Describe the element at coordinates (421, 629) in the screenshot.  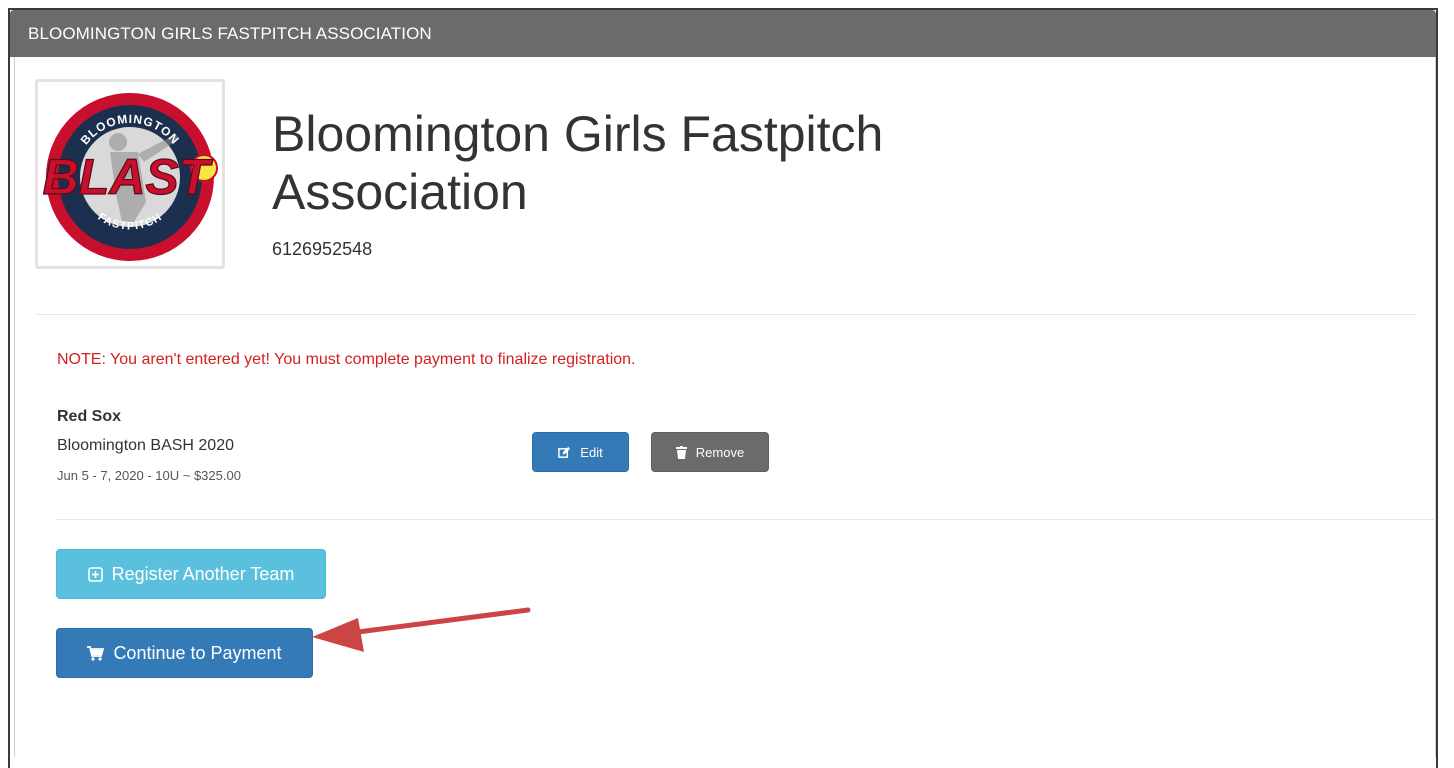
I see `red-arrow-annotation` at that location.